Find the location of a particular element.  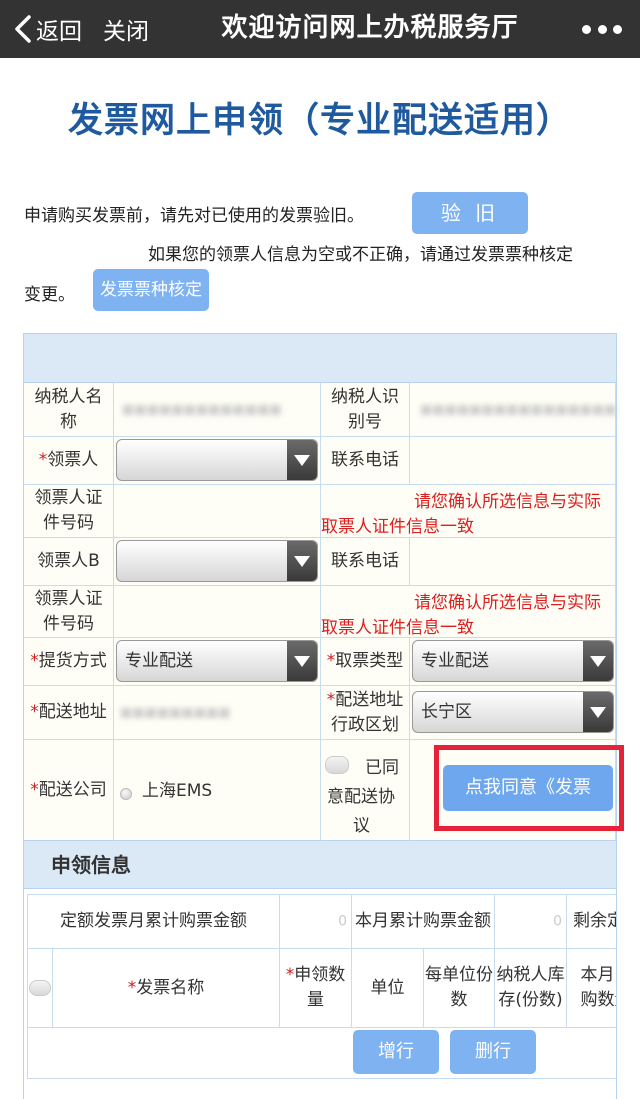

delivery-company-cell: 上海EMS is located at coordinates (217, 791).